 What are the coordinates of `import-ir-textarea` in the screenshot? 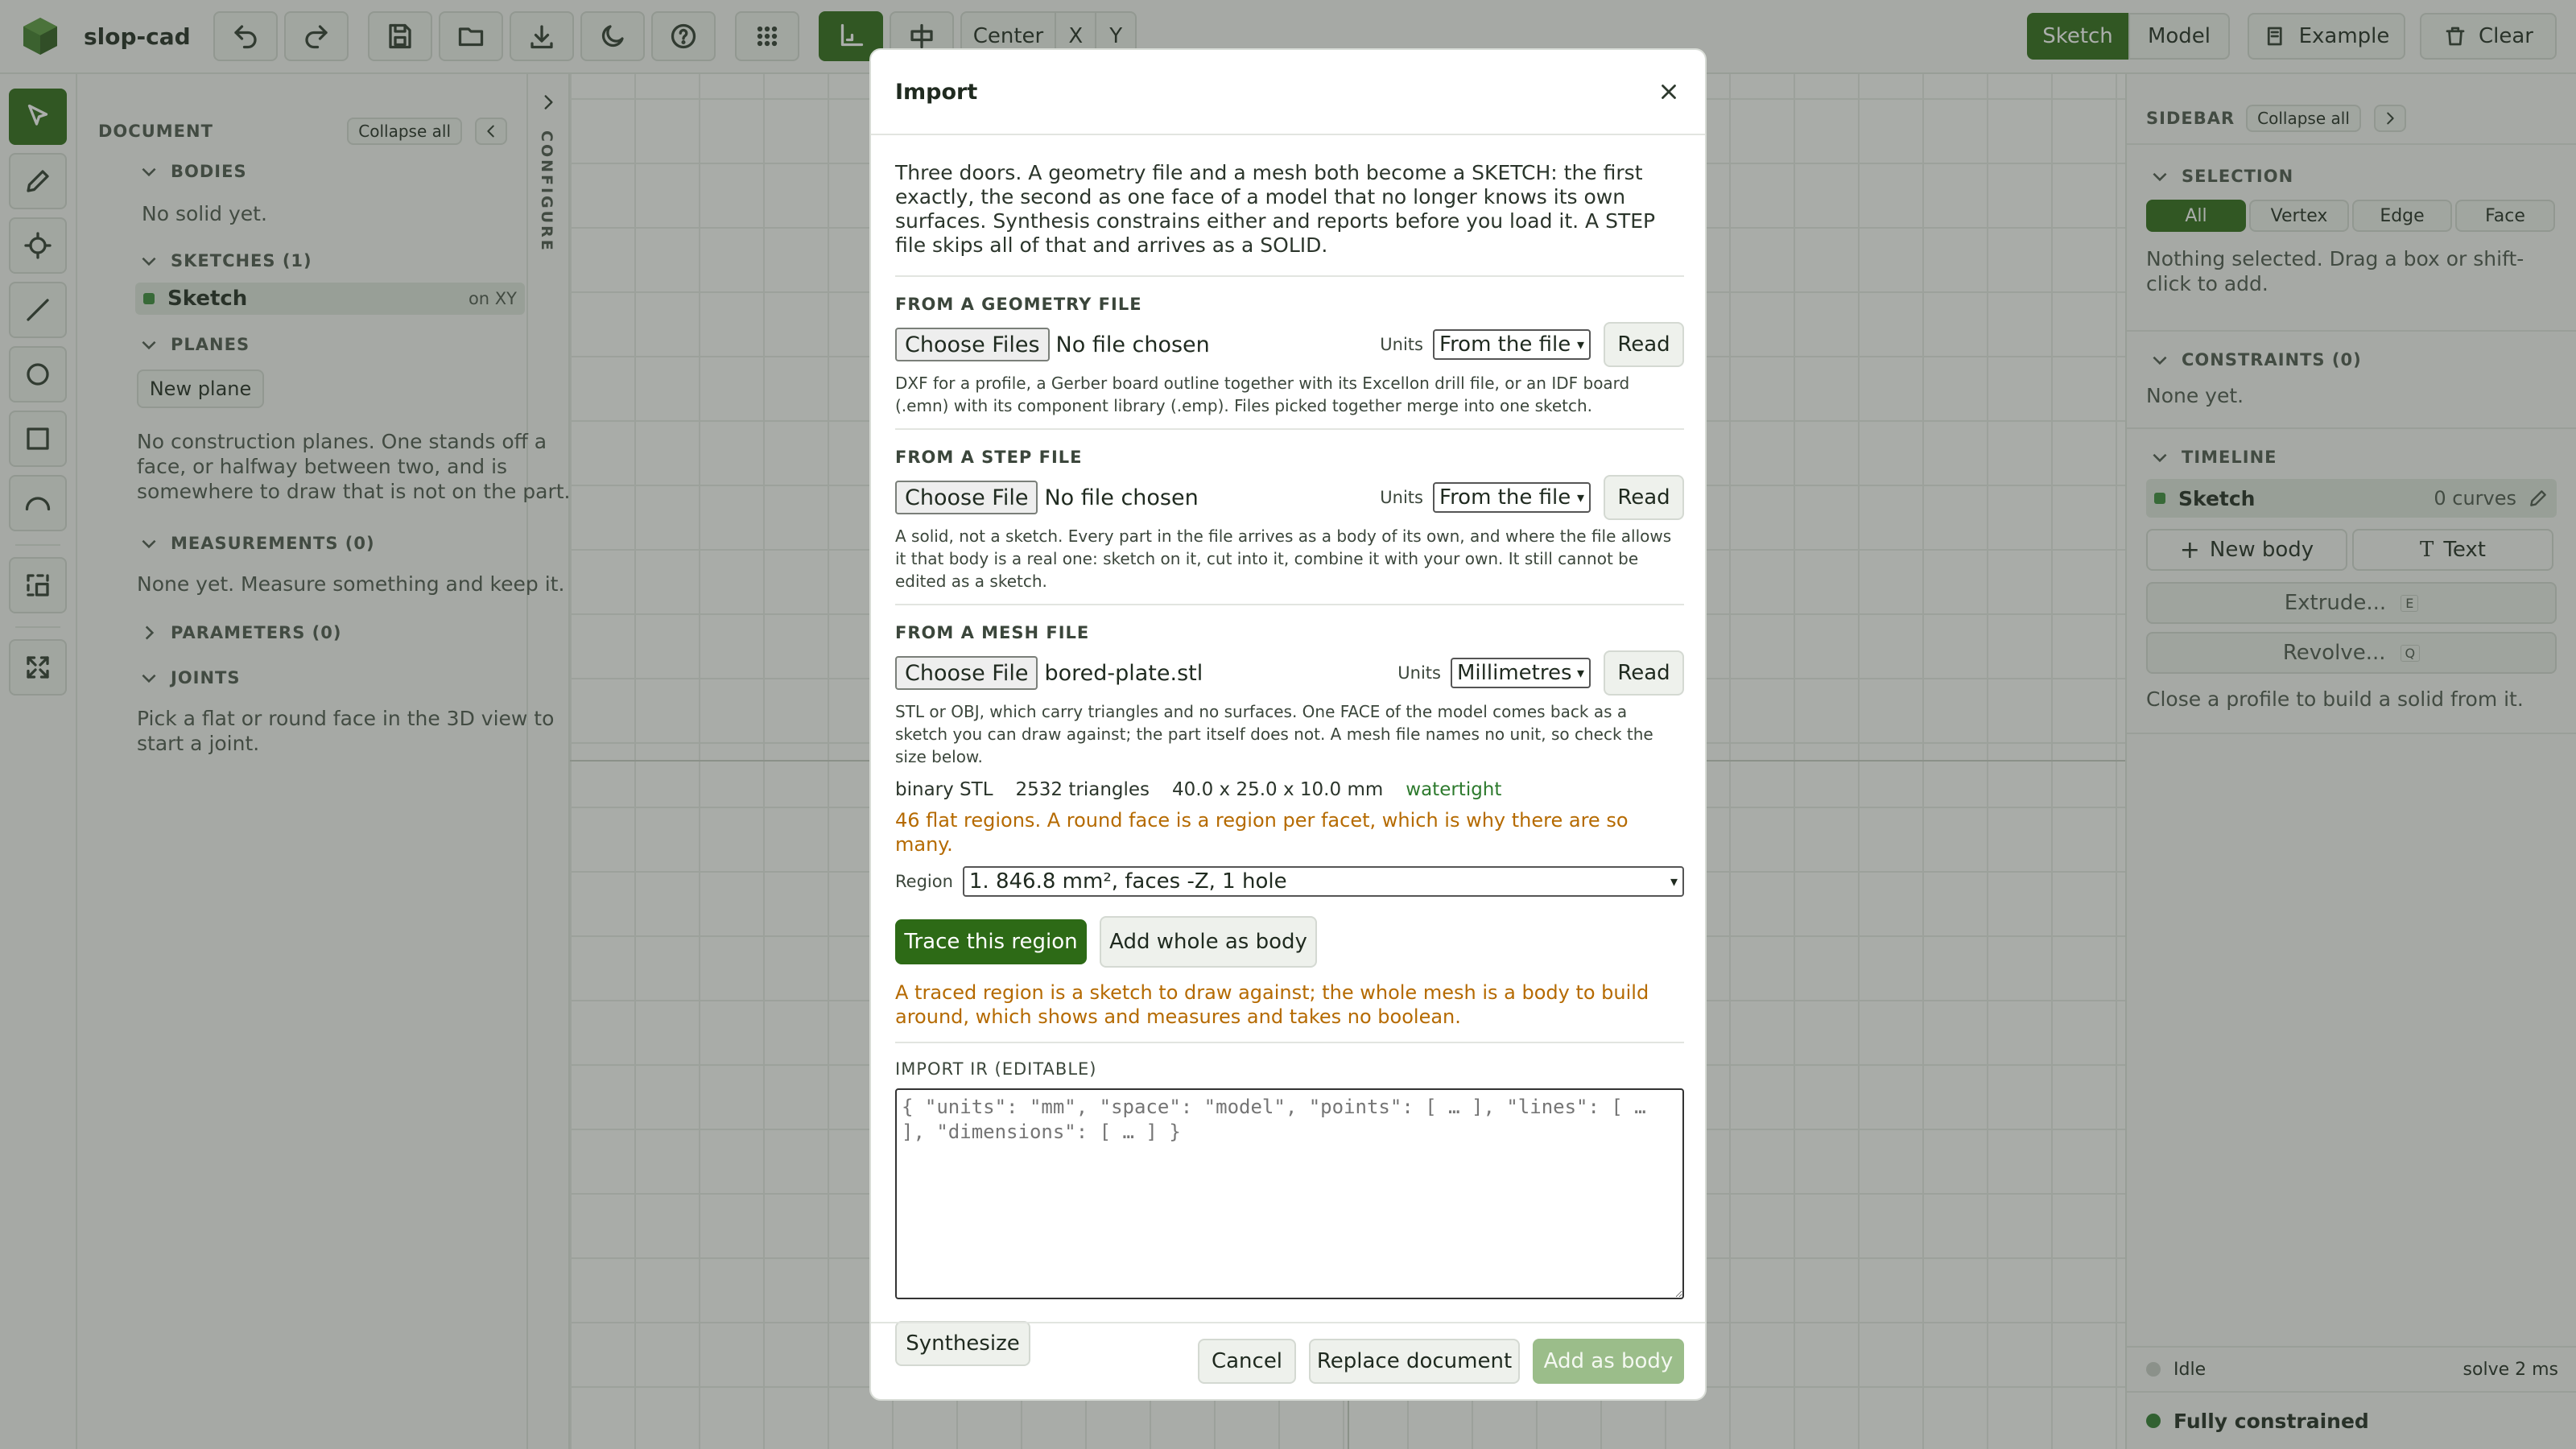 It's located at (1289, 1193).